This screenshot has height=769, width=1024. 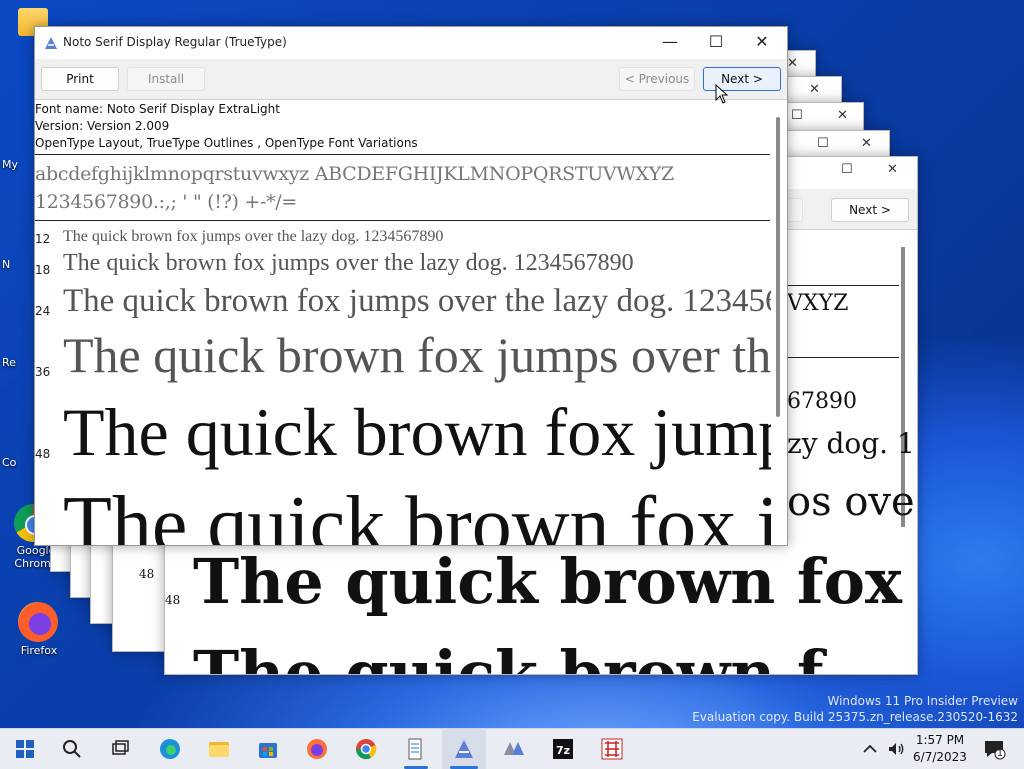 I want to click on chrome-icon, so click(x=366, y=749).